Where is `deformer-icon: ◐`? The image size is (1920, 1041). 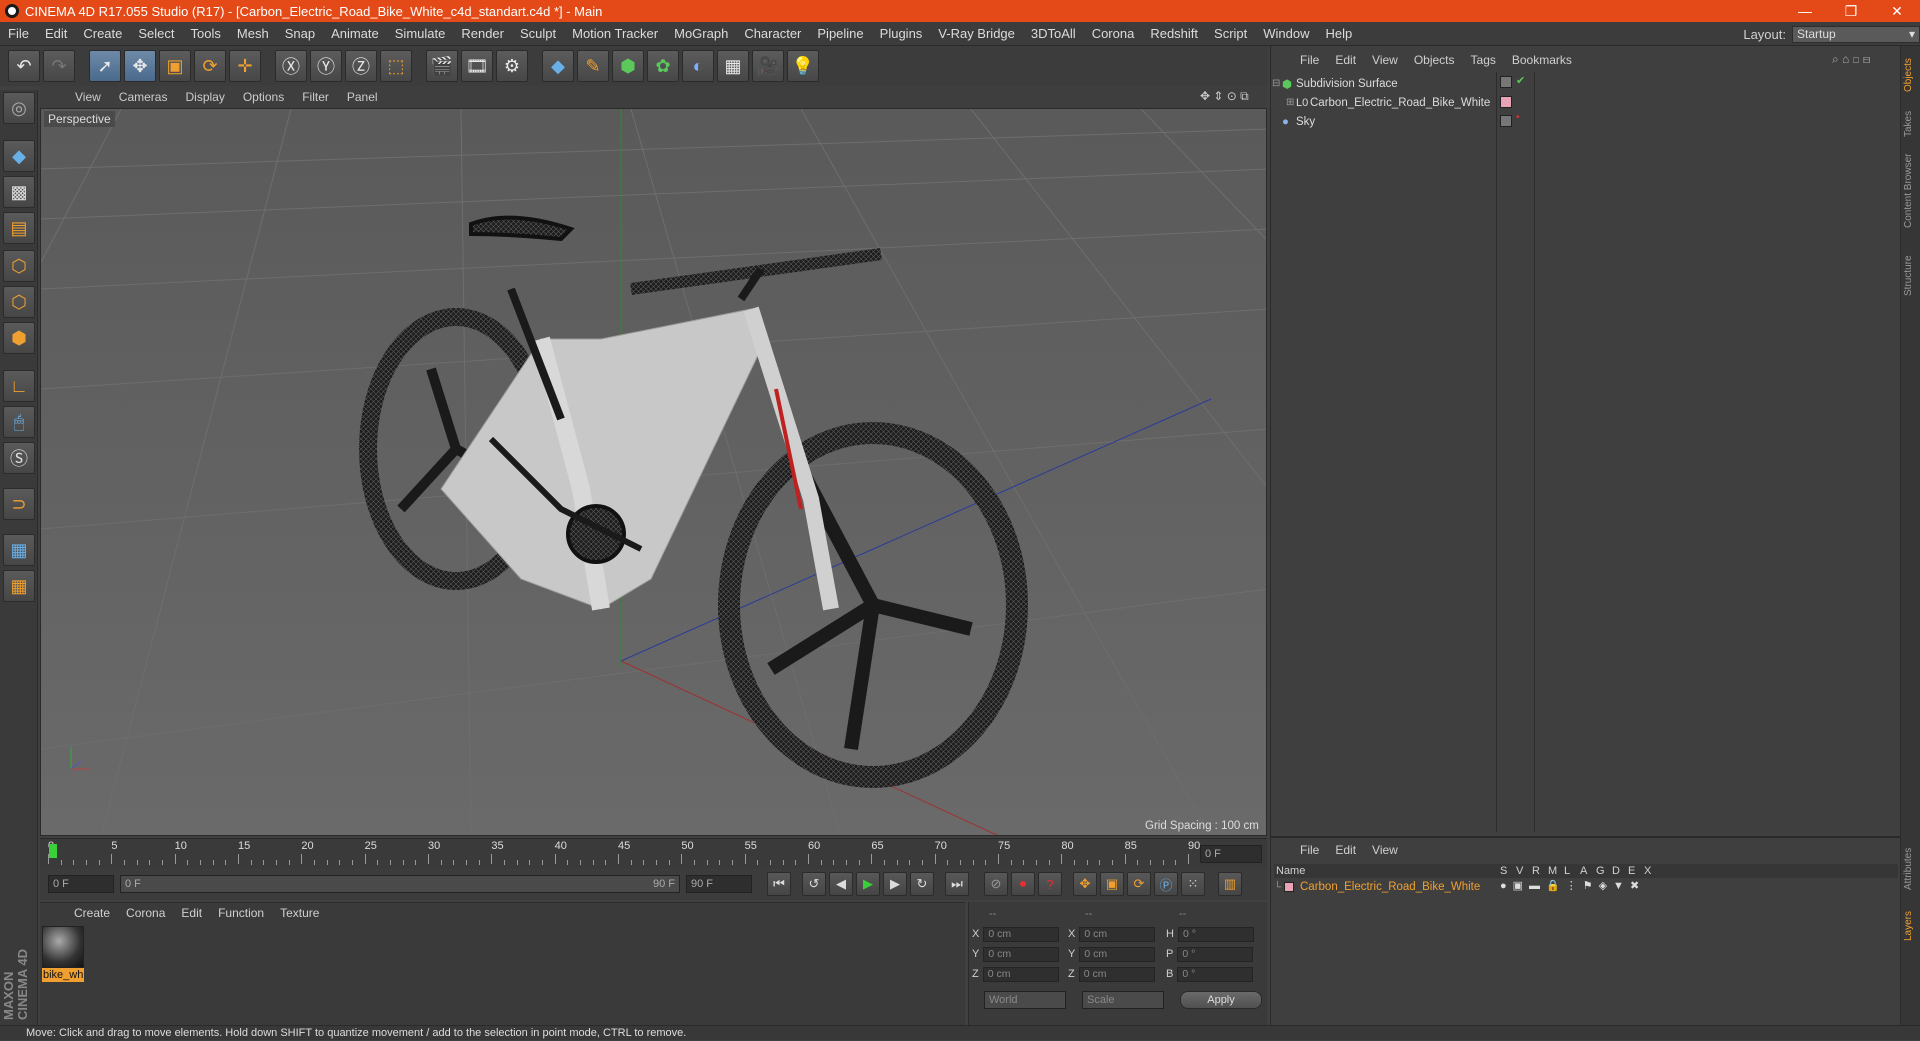 deformer-icon: ◐ is located at coordinates (698, 66).